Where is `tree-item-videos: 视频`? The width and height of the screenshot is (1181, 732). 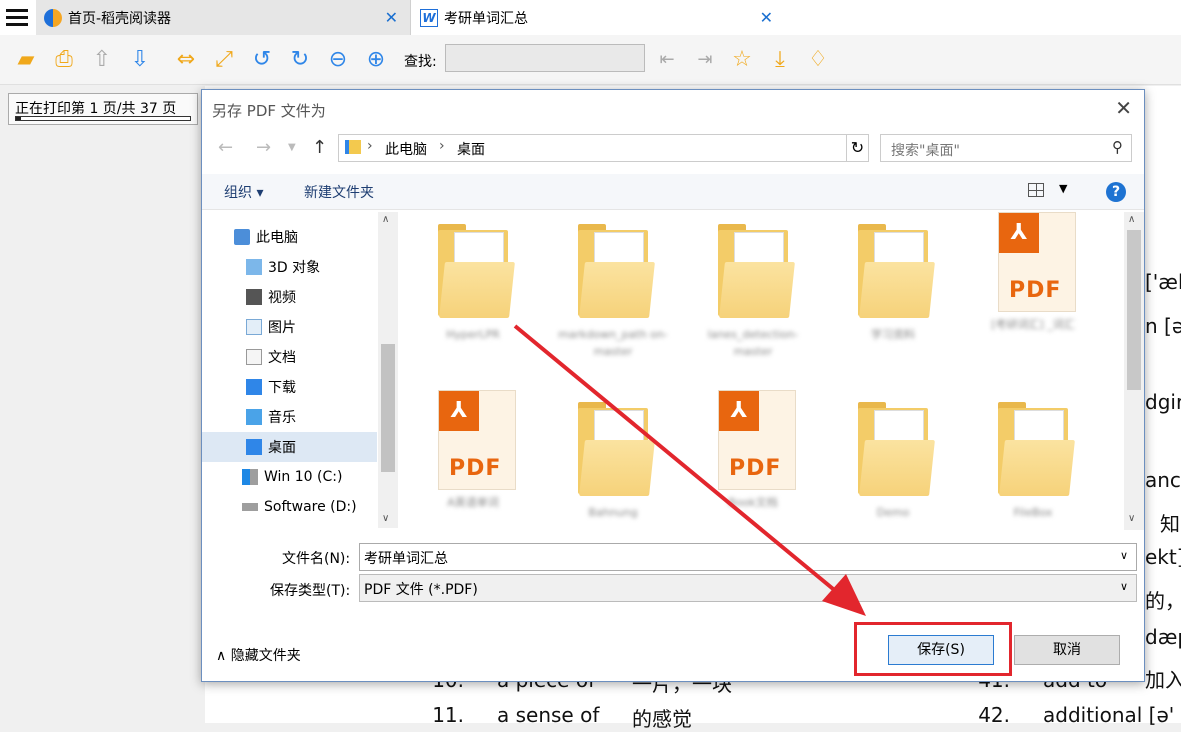 tree-item-videos: 视频 is located at coordinates (289, 297).